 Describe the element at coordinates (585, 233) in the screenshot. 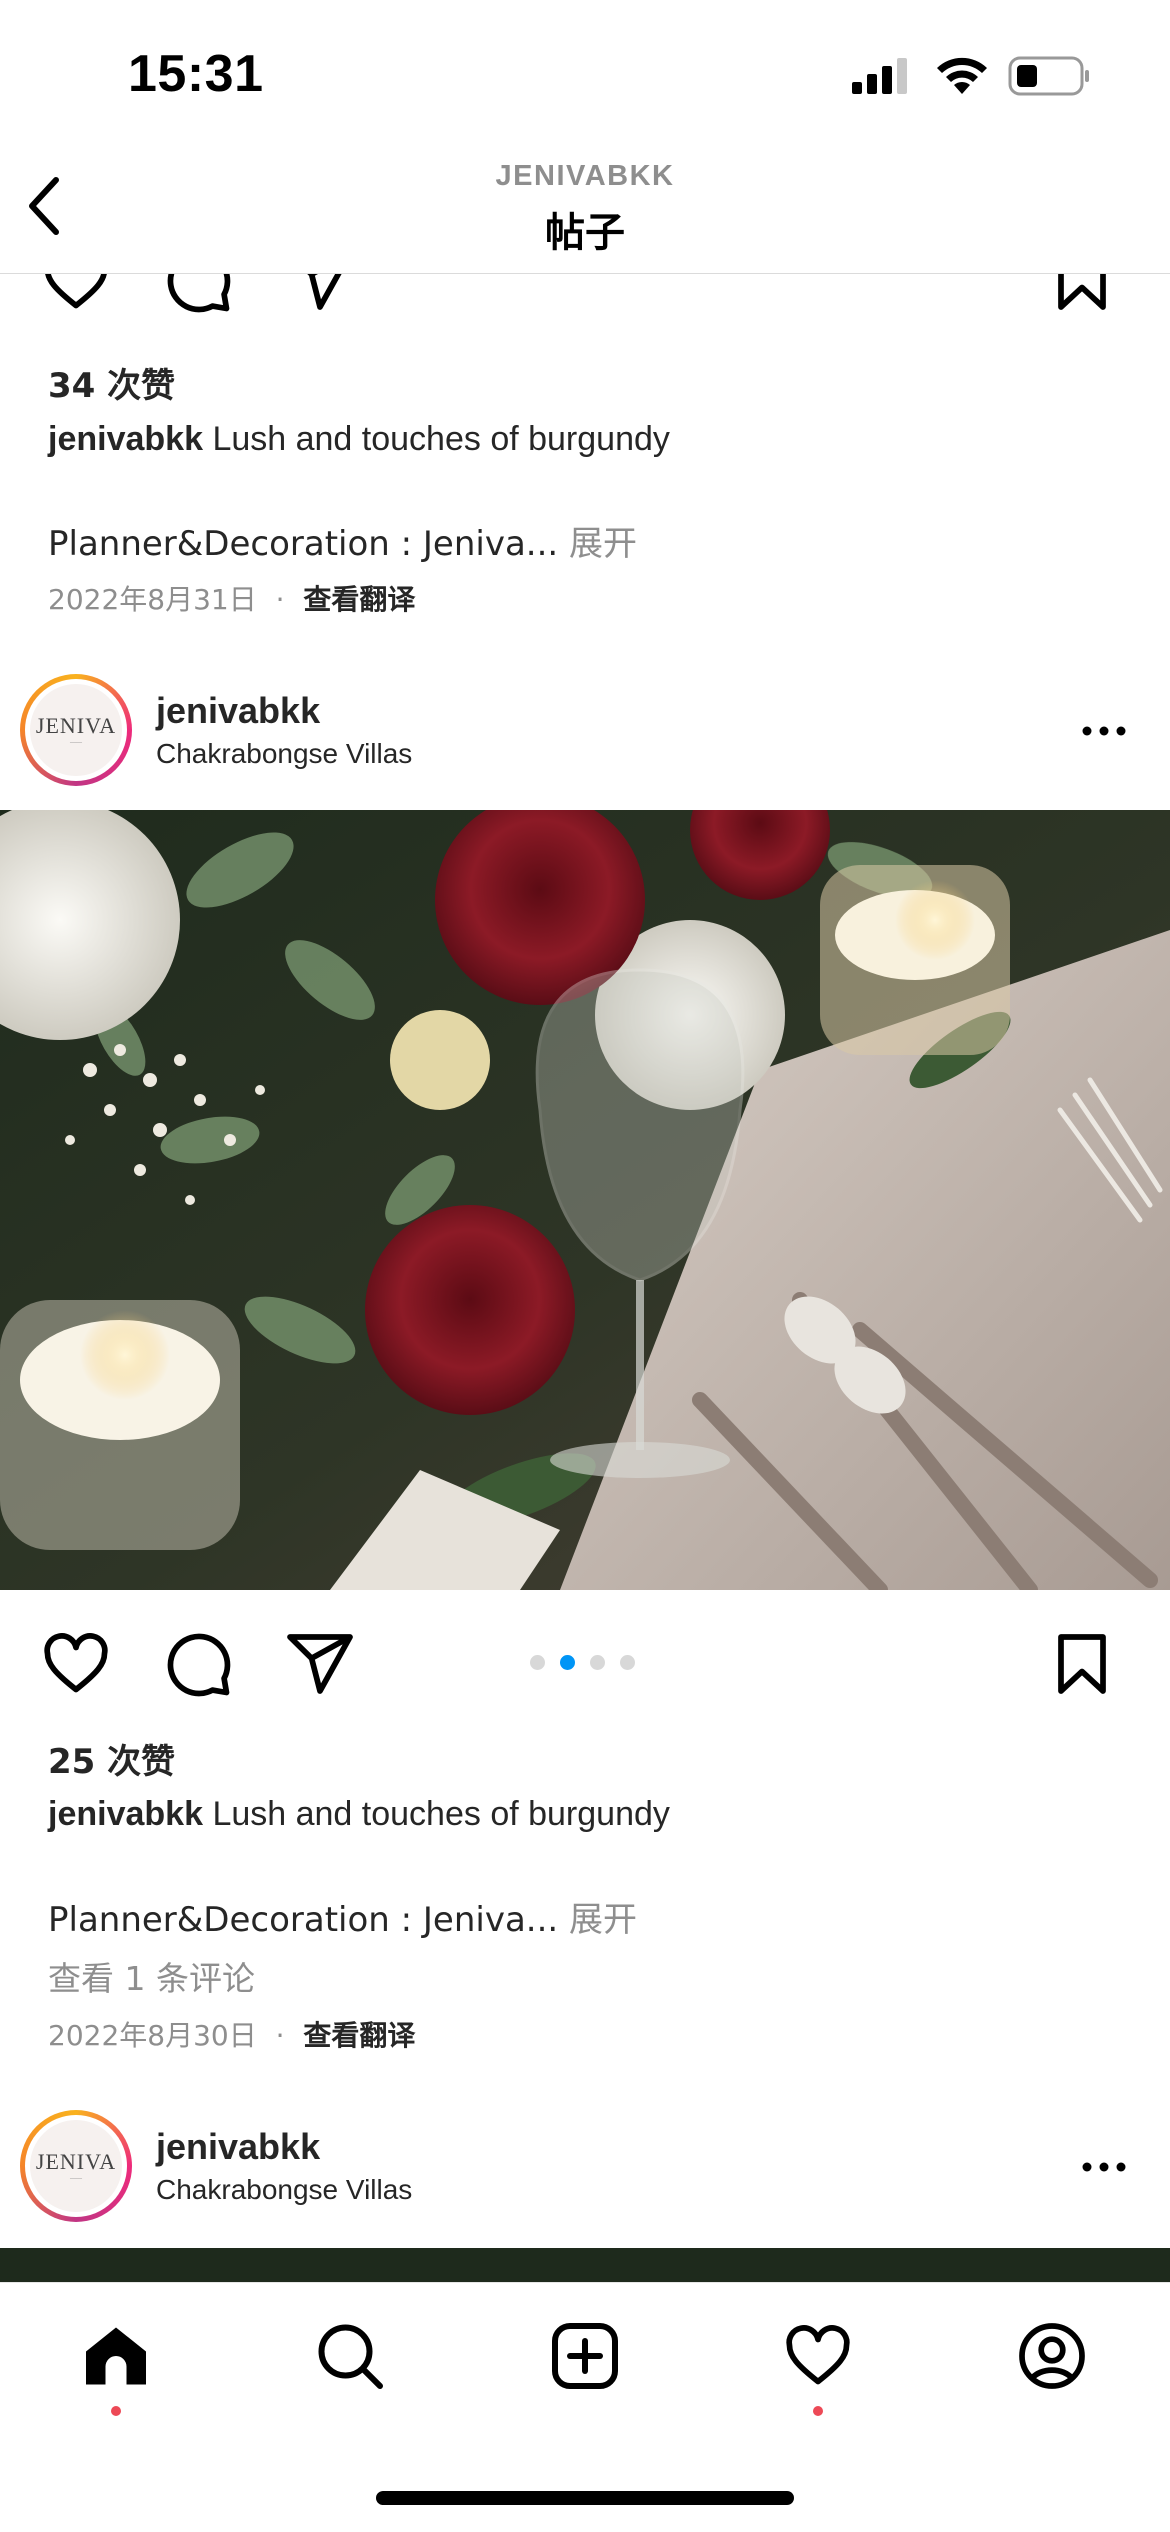

I see `page-title: 帖子` at that location.